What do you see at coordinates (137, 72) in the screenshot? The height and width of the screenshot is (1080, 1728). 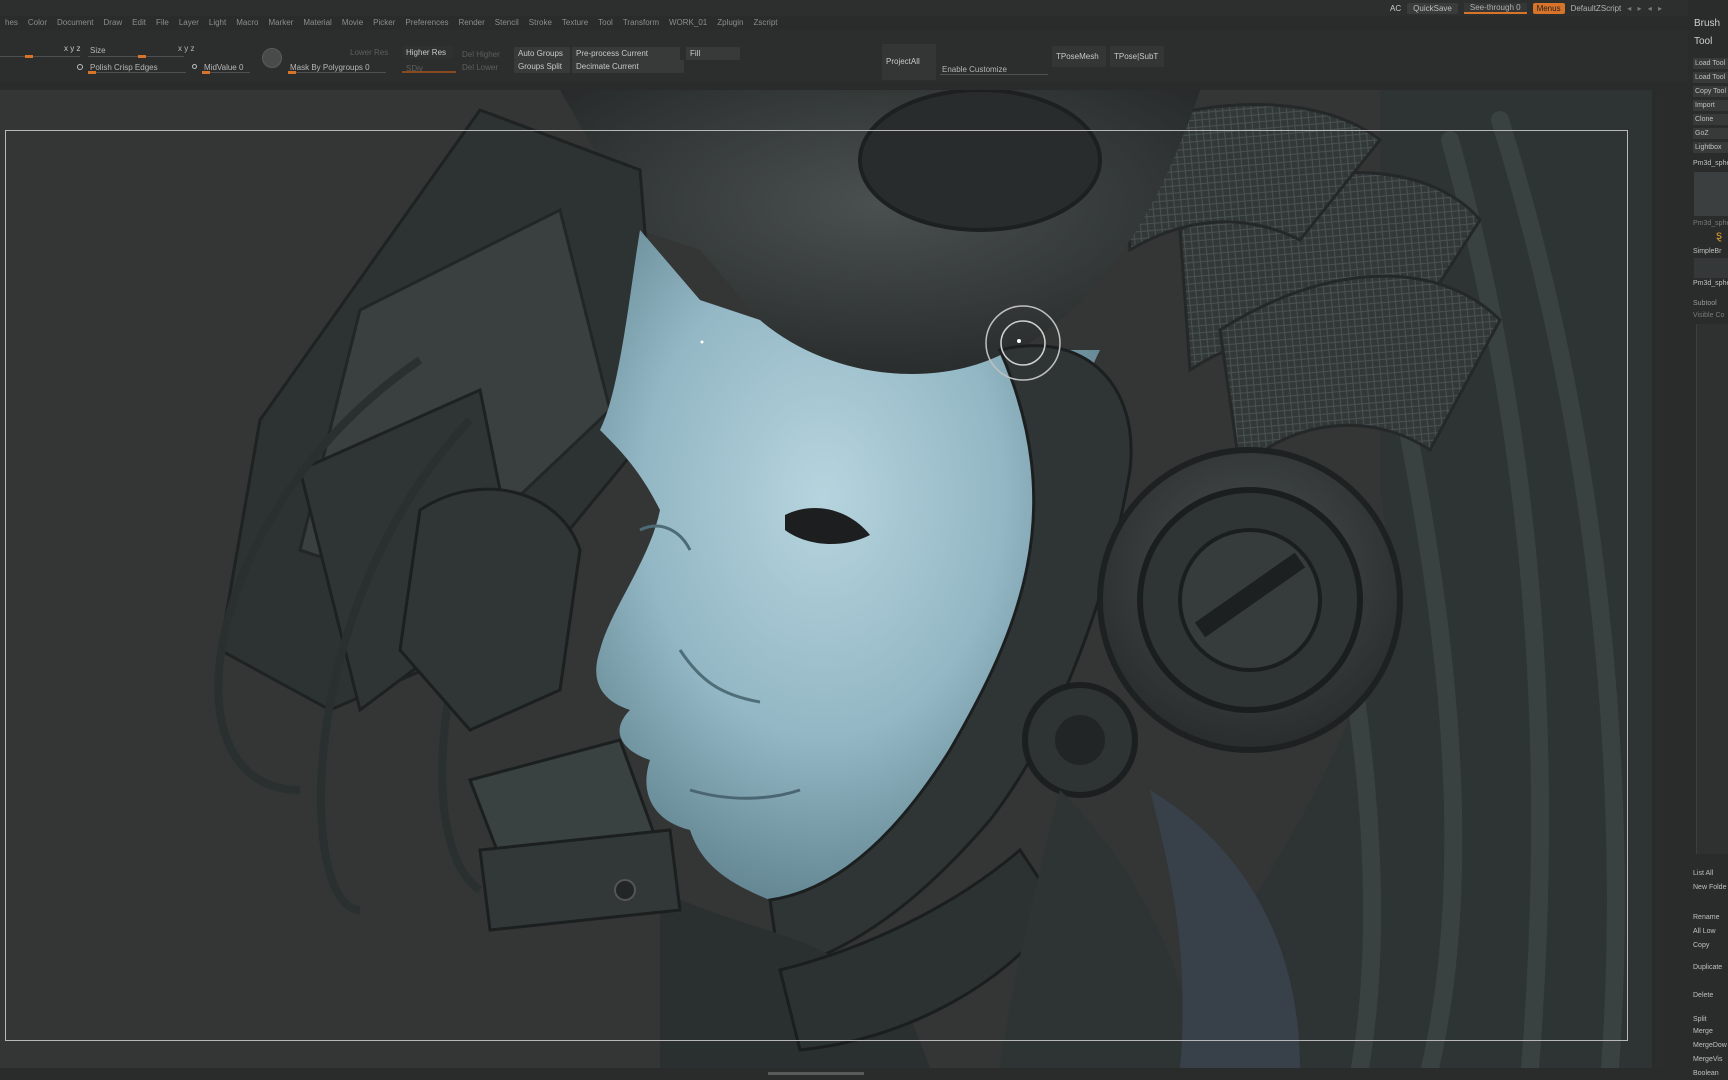 I see `polish-track` at bounding box center [137, 72].